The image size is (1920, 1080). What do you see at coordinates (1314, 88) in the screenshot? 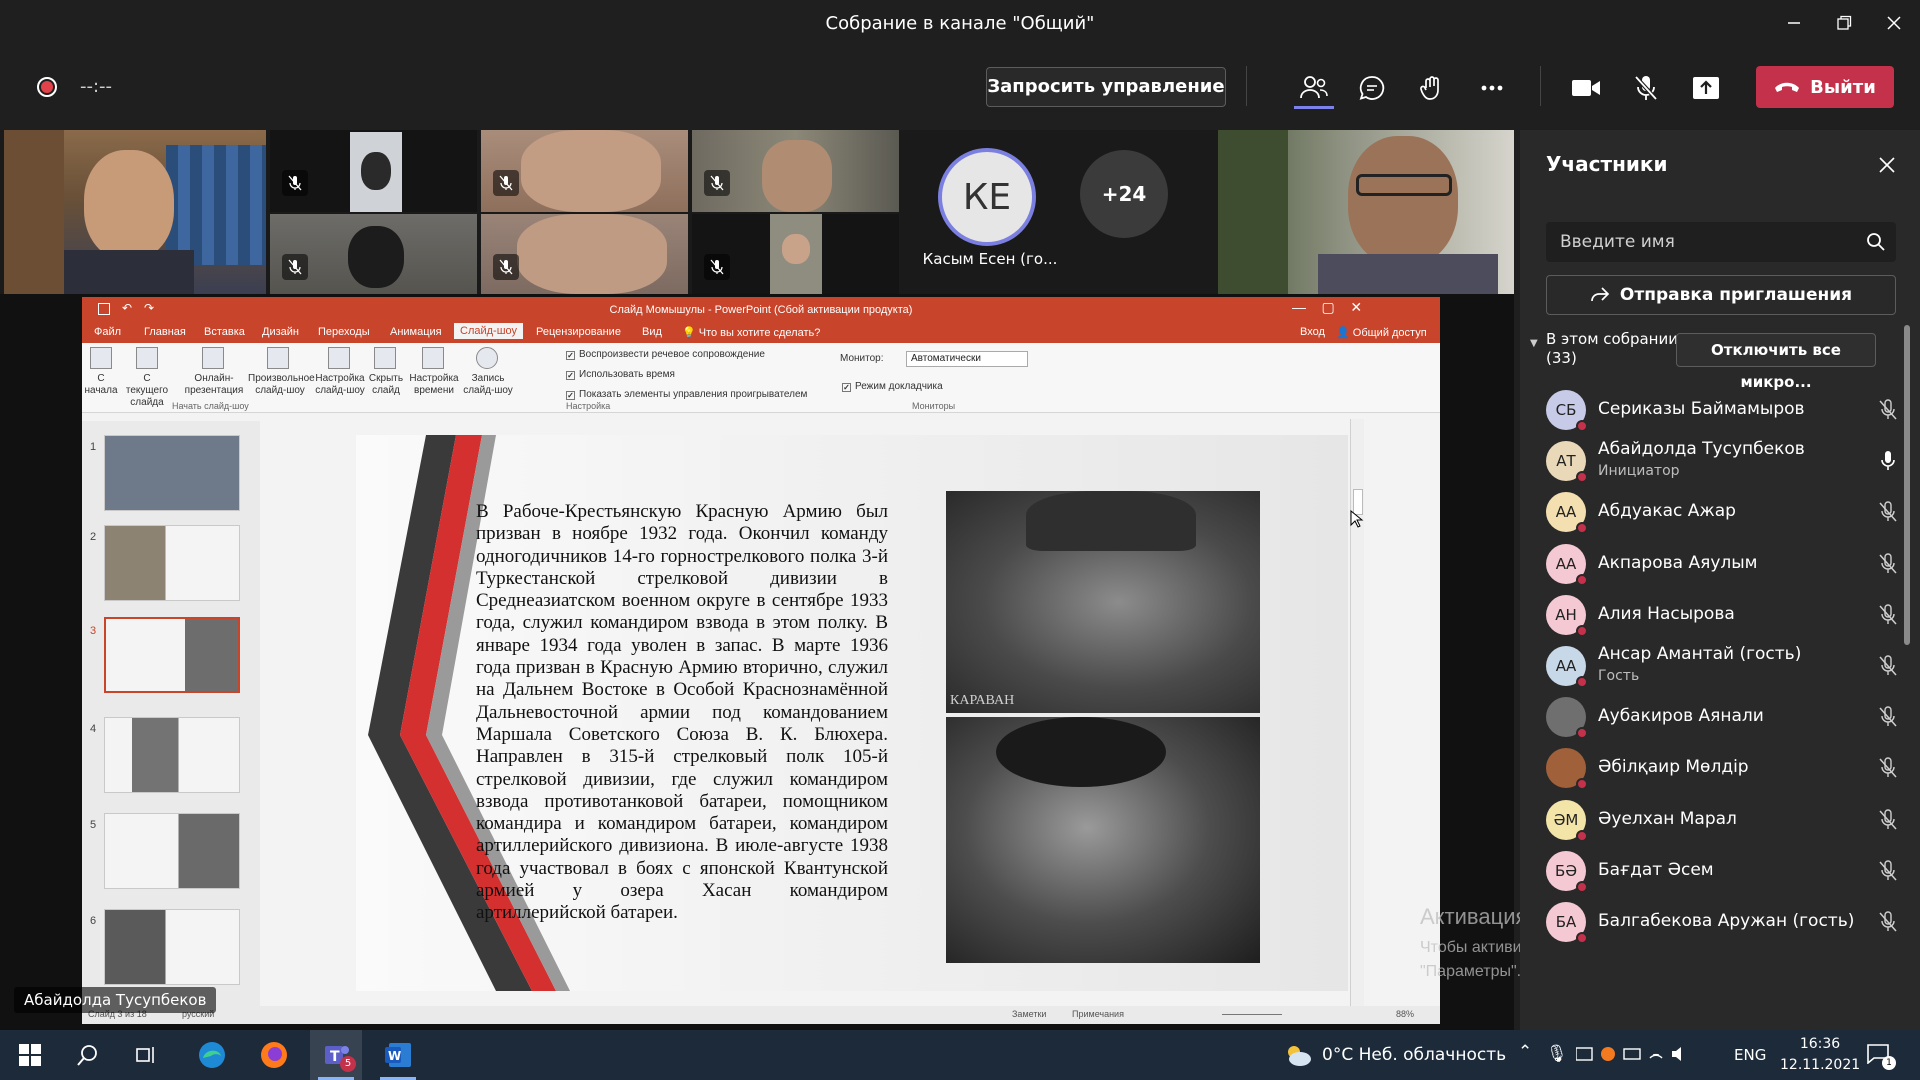
I see `participants-button` at bounding box center [1314, 88].